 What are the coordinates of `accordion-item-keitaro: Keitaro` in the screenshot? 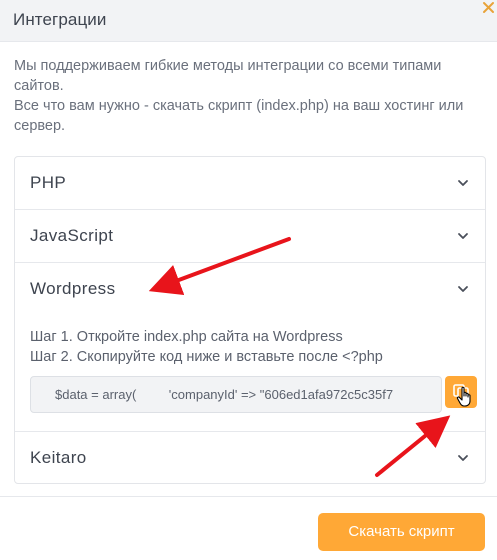 It's located at (250, 457).